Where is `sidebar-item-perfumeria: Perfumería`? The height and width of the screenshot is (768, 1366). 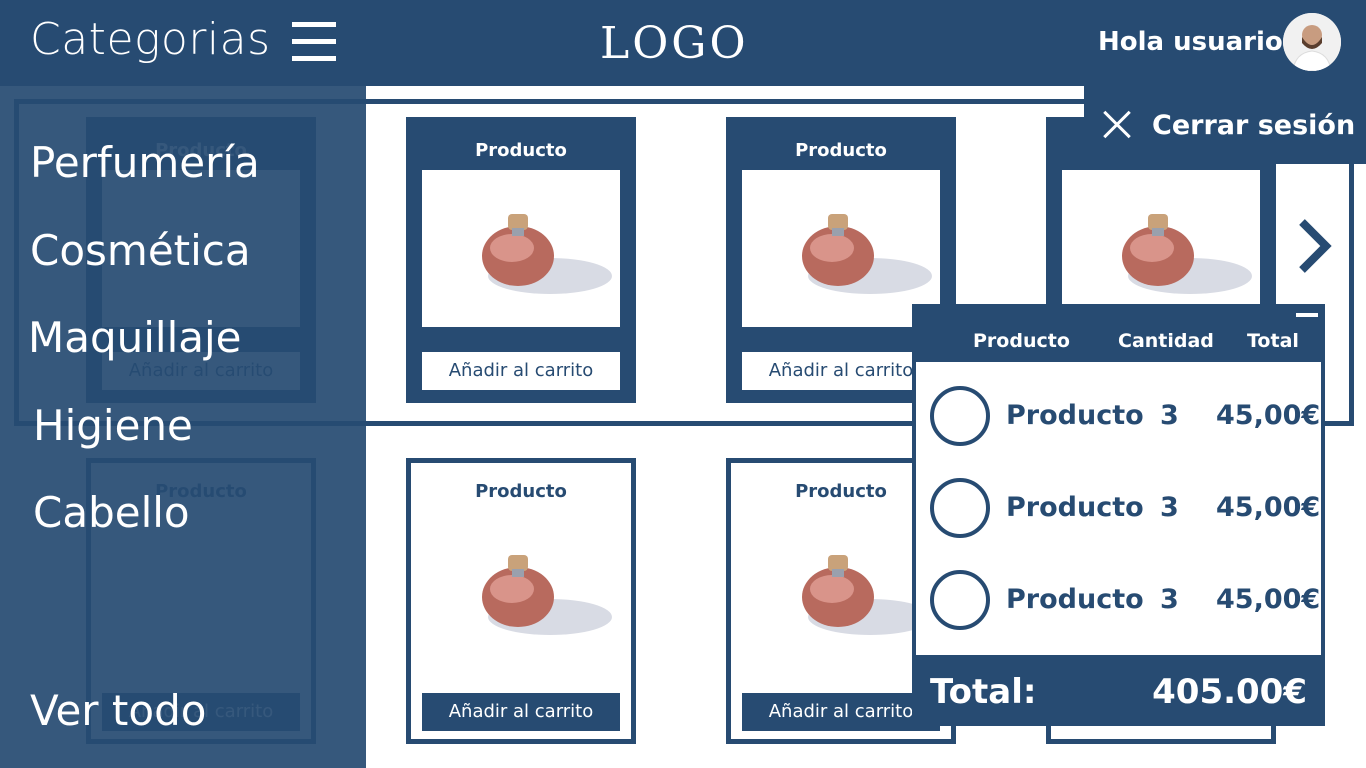
sidebar-item-perfumeria: Perfumería is located at coordinates (145, 162).